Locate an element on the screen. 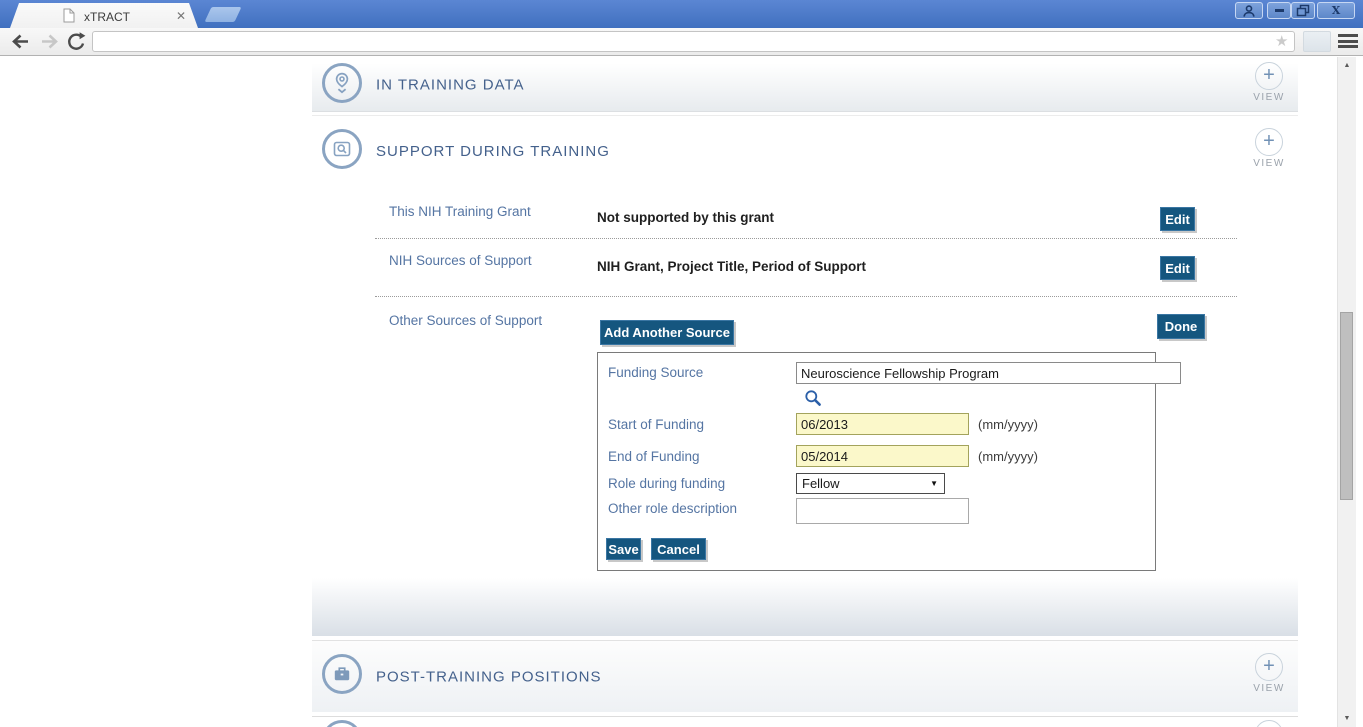  view-button-in-training: + VIEW is located at coordinates (1269, 82).